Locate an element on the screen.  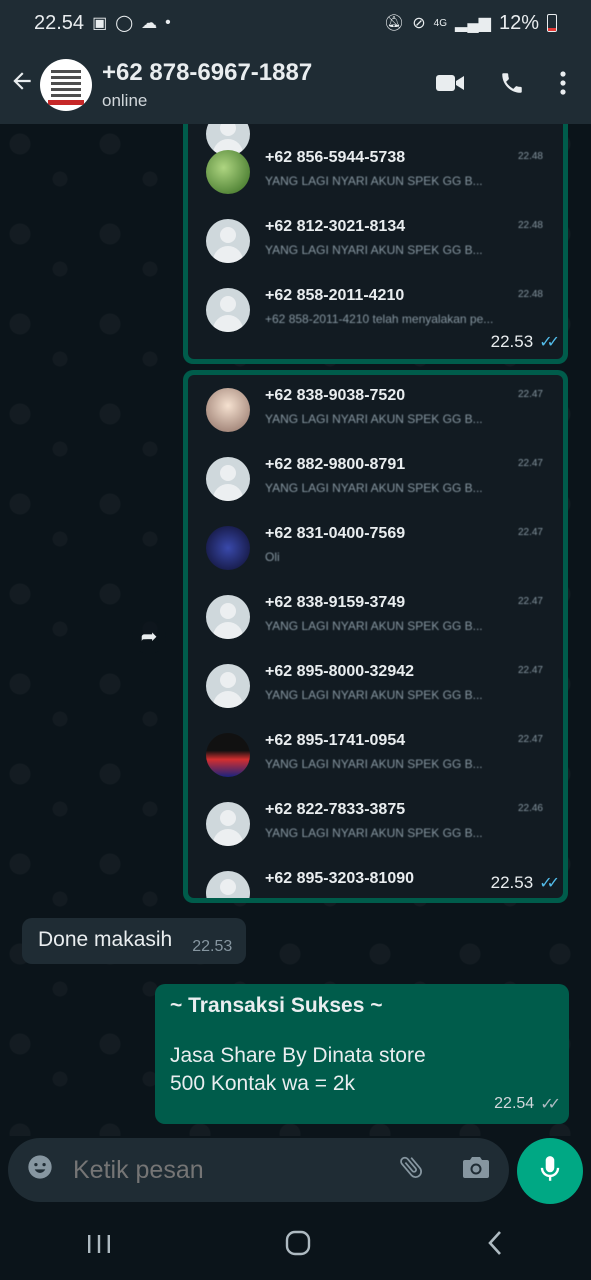
message-composer is located at coordinates (258, 1170).